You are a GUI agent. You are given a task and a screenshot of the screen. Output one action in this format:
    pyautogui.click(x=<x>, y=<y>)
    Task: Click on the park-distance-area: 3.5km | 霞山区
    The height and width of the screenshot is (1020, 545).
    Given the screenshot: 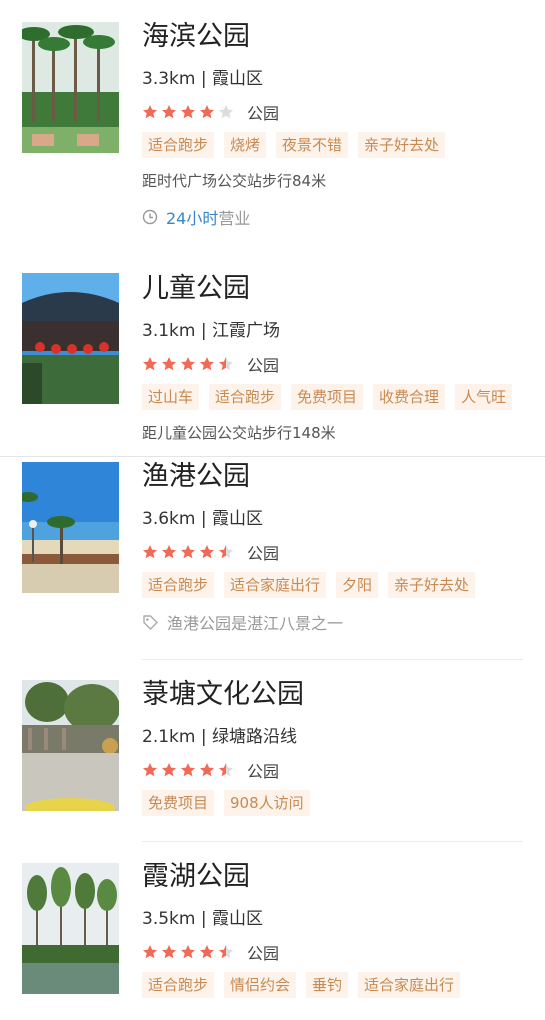 What is the action you would take?
    pyautogui.click(x=202, y=919)
    